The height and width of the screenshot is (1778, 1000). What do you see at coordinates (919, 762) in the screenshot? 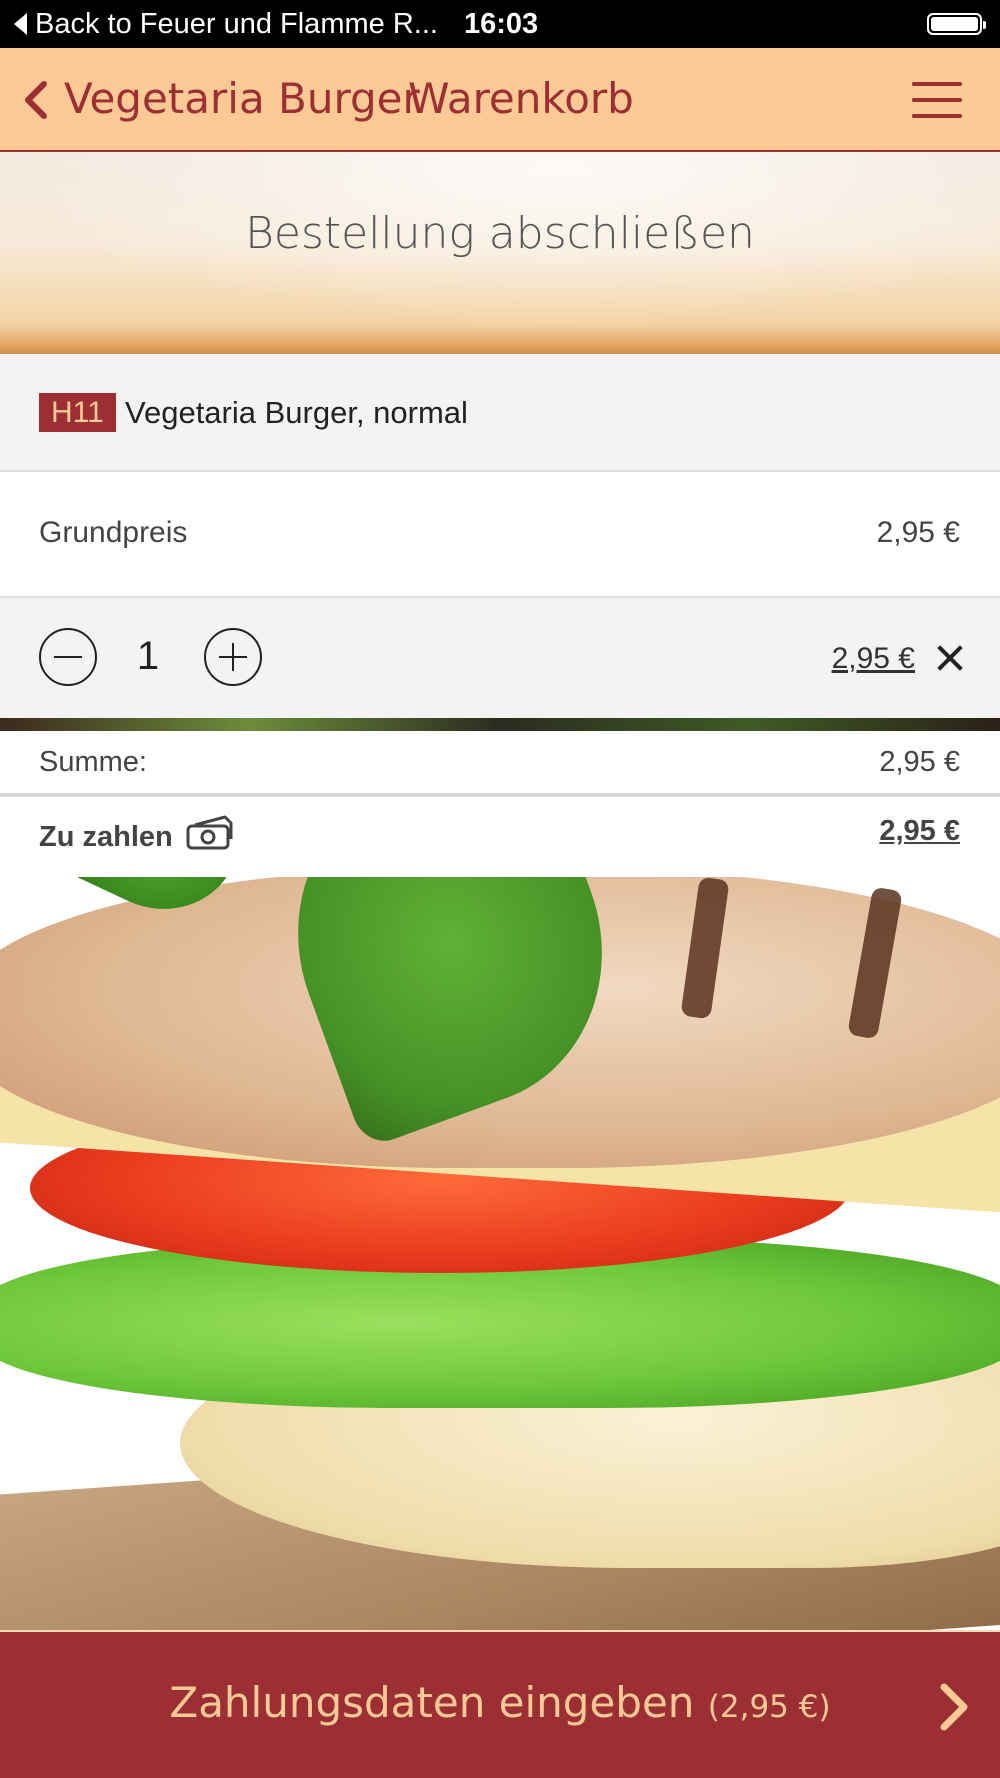
I see `sum-value: 2,95 €` at bounding box center [919, 762].